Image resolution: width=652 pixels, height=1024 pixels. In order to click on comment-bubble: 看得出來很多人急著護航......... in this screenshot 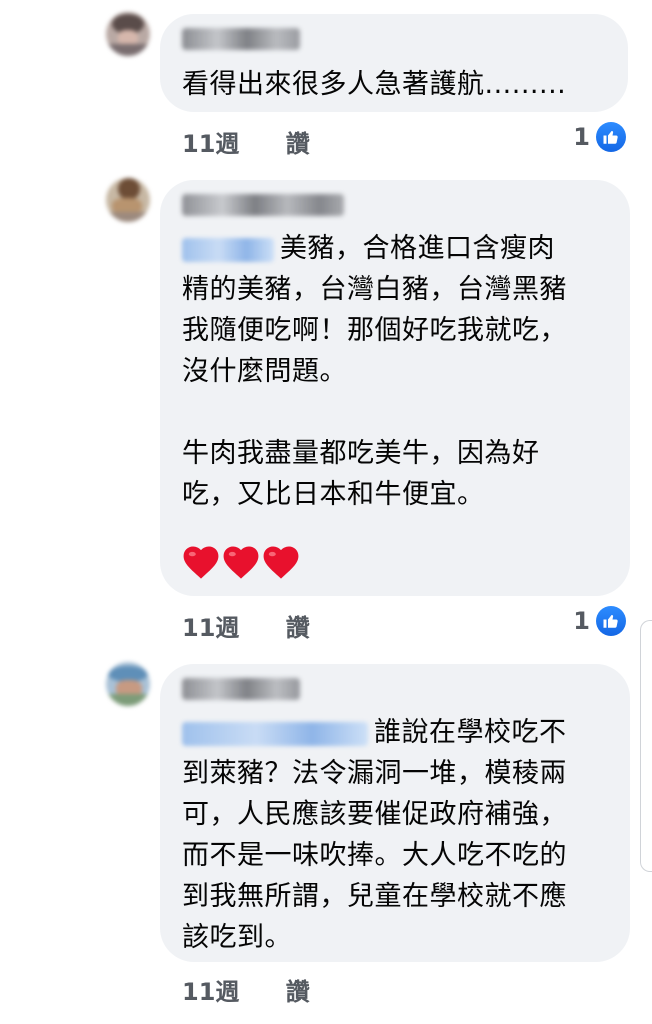, I will do `click(394, 63)`.